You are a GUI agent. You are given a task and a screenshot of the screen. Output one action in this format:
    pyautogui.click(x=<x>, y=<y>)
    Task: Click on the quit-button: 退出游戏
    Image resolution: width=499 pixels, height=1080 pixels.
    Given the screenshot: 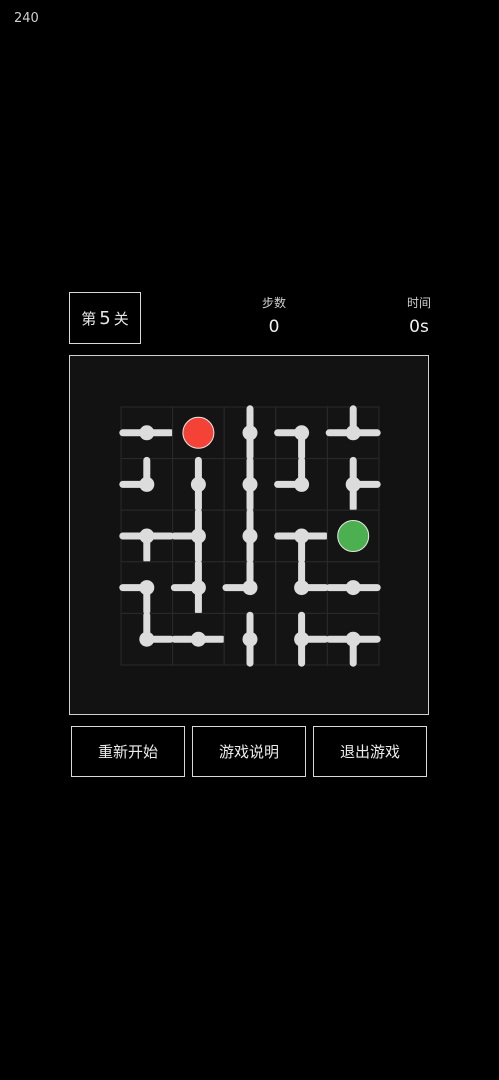 What is the action you would take?
    pyautogui.click(x=370, y=751)
    